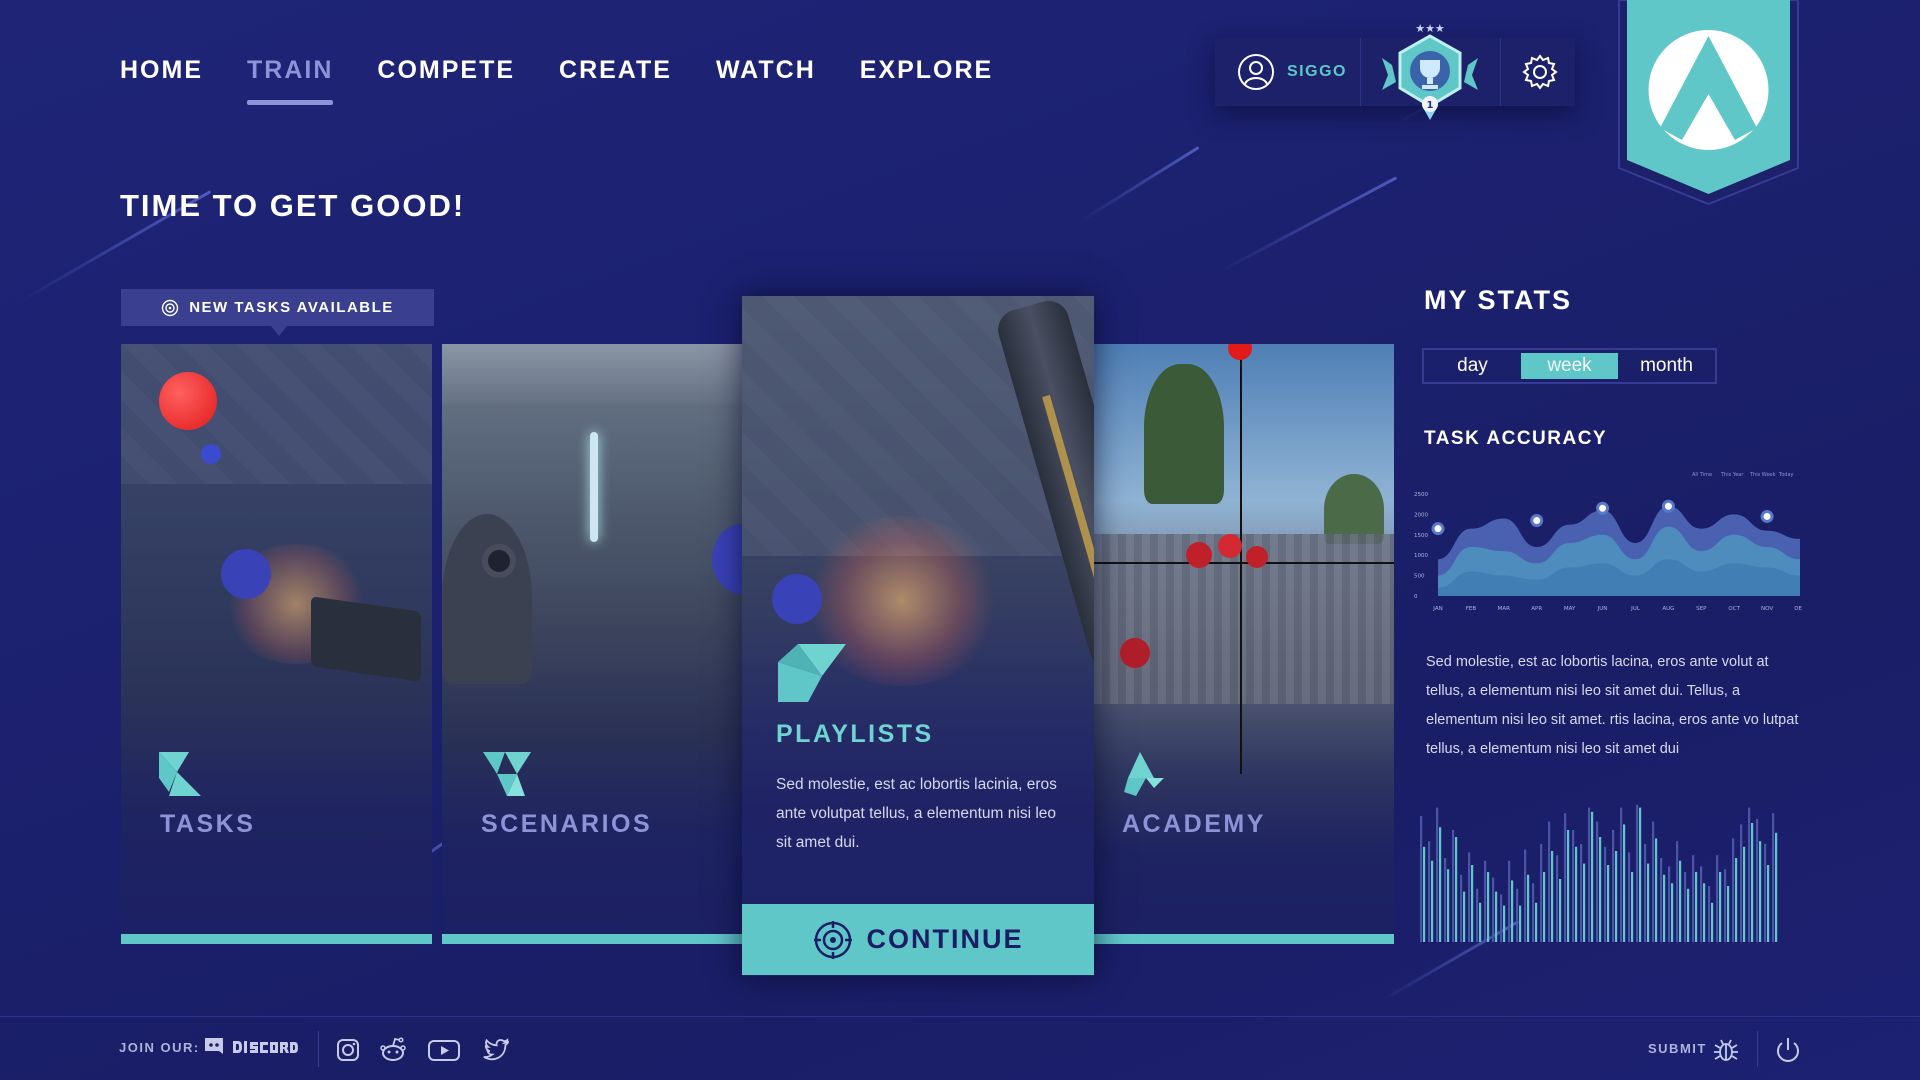  Describe the element at coordinates (1677, 1048) in the screenshot. I see `submit-bug-link: SUBMIT` at that location.